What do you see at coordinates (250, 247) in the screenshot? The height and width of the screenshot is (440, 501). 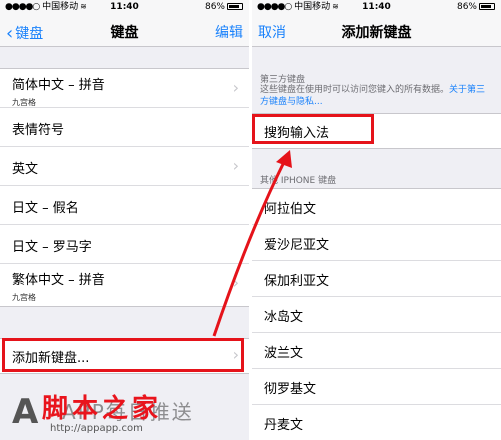 I see `arrow-line` at bounding box center [250, 247].